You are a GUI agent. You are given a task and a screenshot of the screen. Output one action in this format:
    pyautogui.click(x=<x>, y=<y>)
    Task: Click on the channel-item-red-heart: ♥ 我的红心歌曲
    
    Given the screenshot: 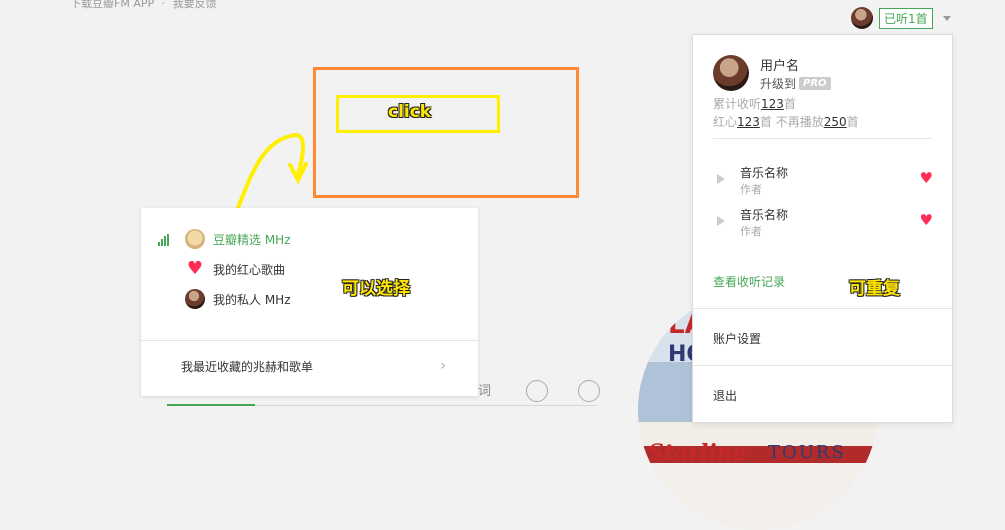 What is the action you would take?
    pyautogui.click(x=235, y=269)
    